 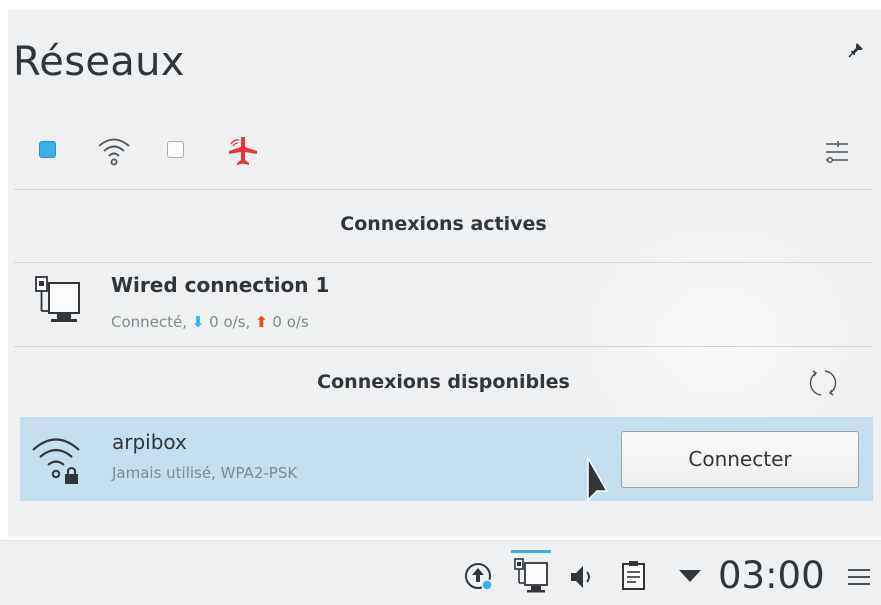 I want to click on status-text: Connecté,, so click(x=151, y=322).